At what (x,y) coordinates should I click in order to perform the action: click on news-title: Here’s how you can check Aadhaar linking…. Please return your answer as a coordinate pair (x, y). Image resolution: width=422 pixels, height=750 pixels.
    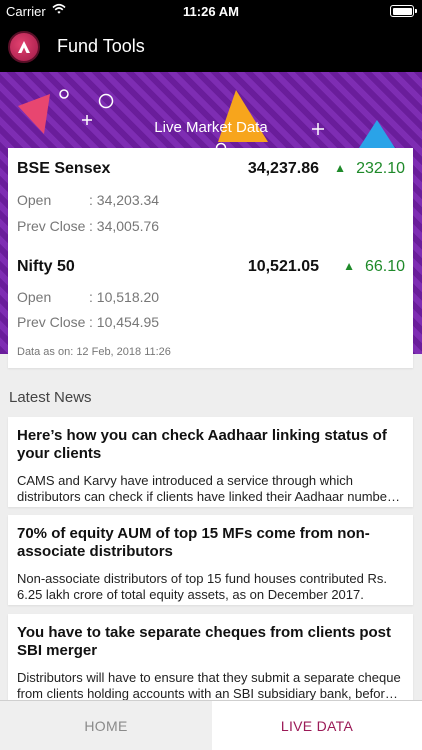
    Looking at the image, I should click on (202, 444).